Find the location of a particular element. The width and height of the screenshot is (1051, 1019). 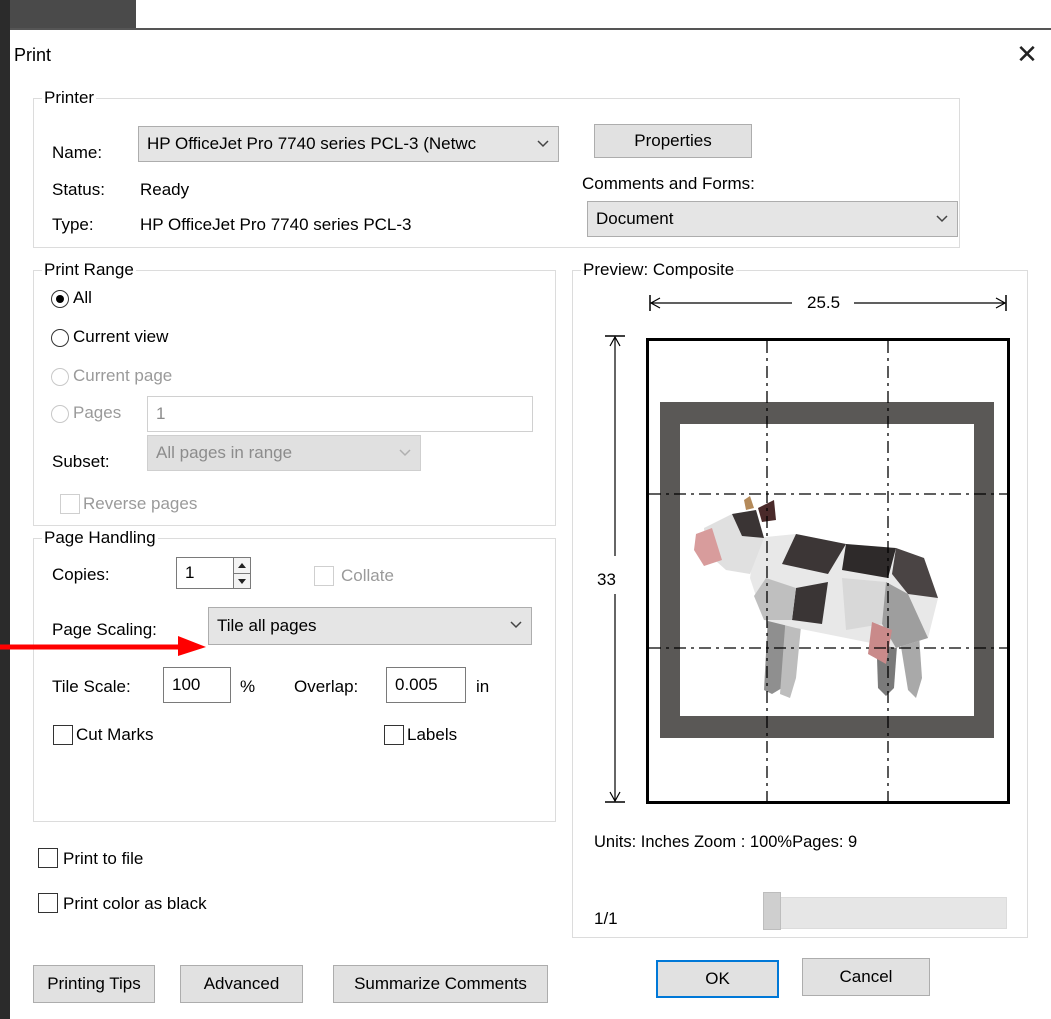

close-button: ✕ is located at coordinates (1027, 54).